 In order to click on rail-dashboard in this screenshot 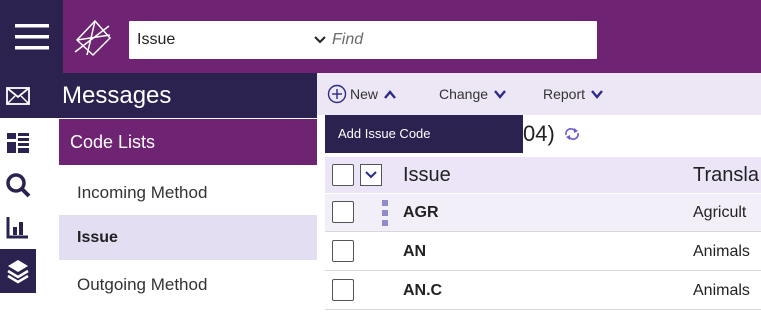, I will do `click(18, 143)`.